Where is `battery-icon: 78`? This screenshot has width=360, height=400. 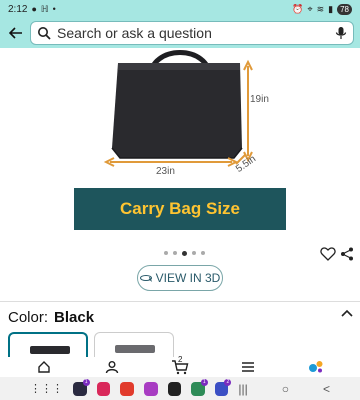 battery-icon: 78 is located at coordinates (344, 9).